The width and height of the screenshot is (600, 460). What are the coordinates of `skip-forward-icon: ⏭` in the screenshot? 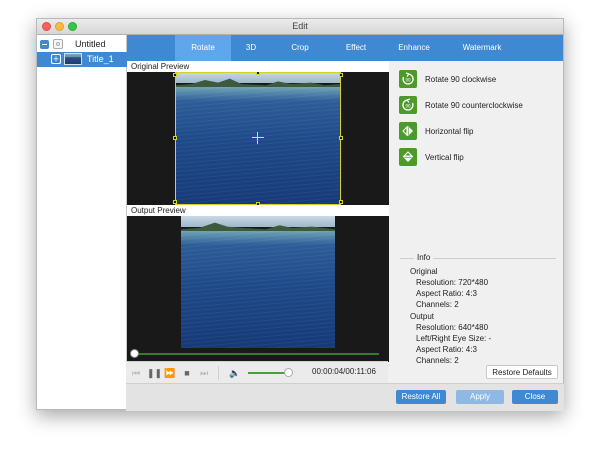 It's located at (204, 373).